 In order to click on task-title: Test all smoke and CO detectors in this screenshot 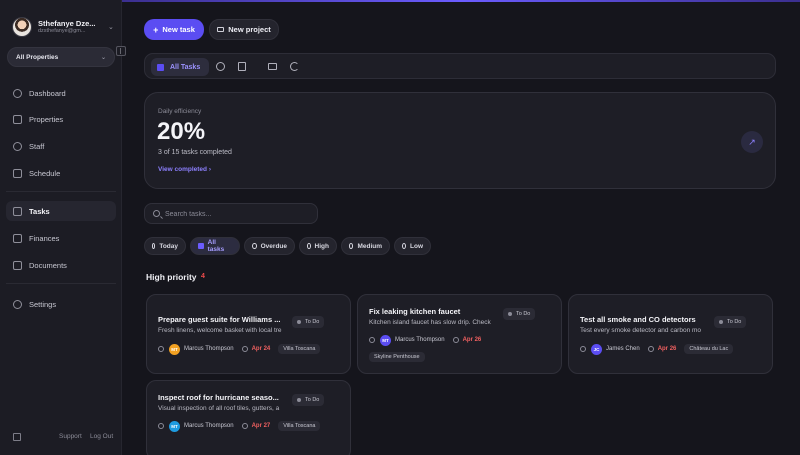, I will do `click(638, 319)`.